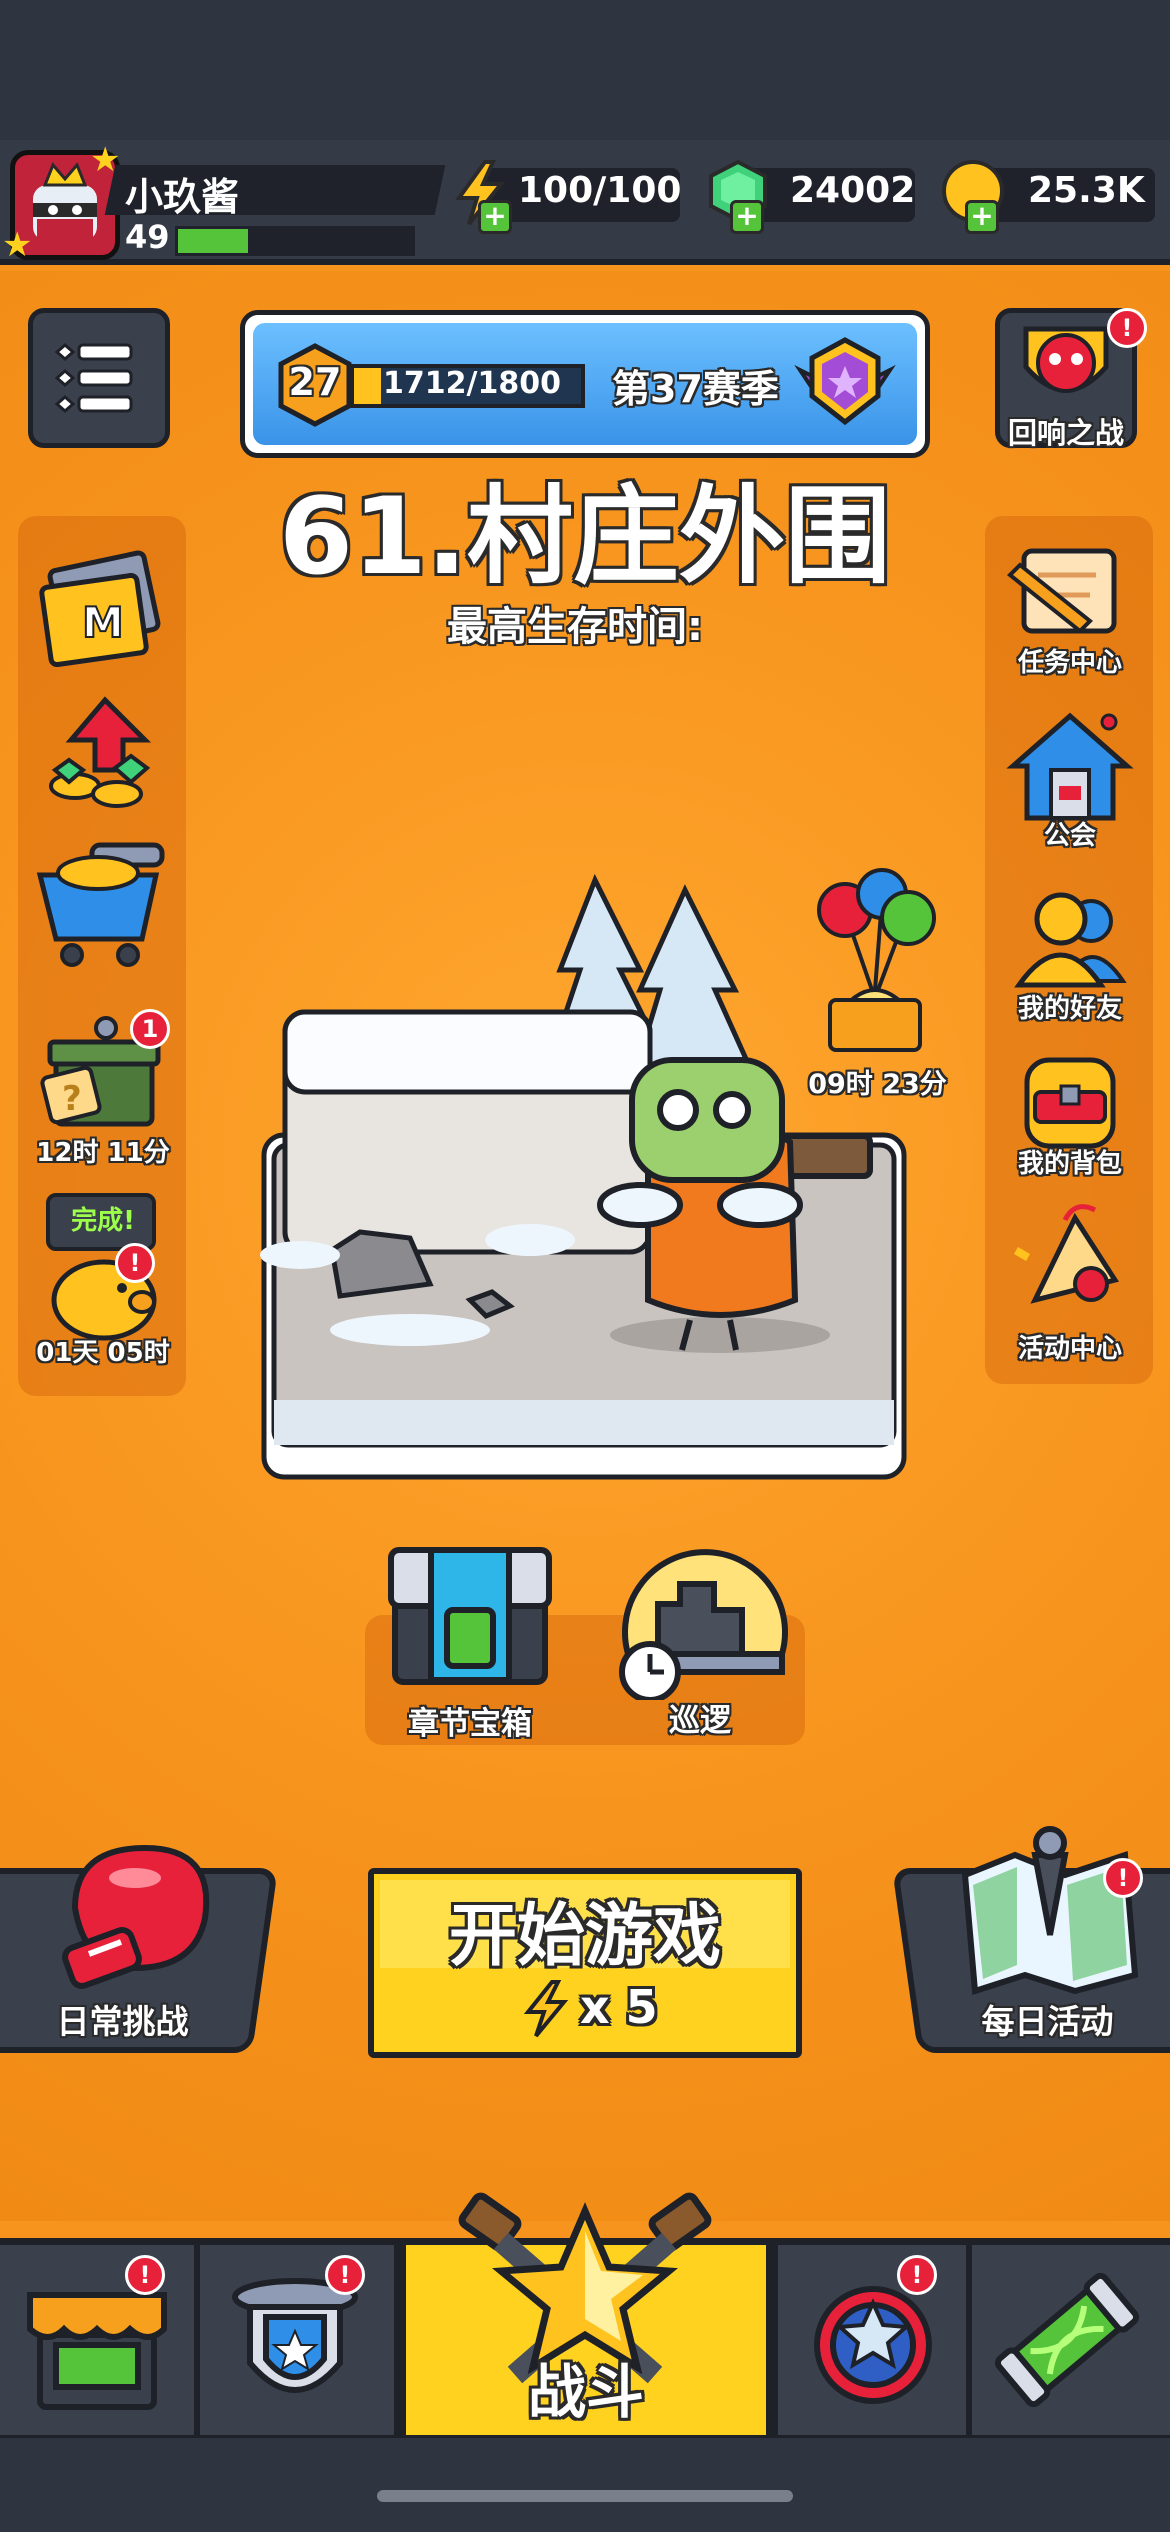 The image size is (1170, 2532). I want to click on piggy-bank-badge: !, so click(135, 1263).